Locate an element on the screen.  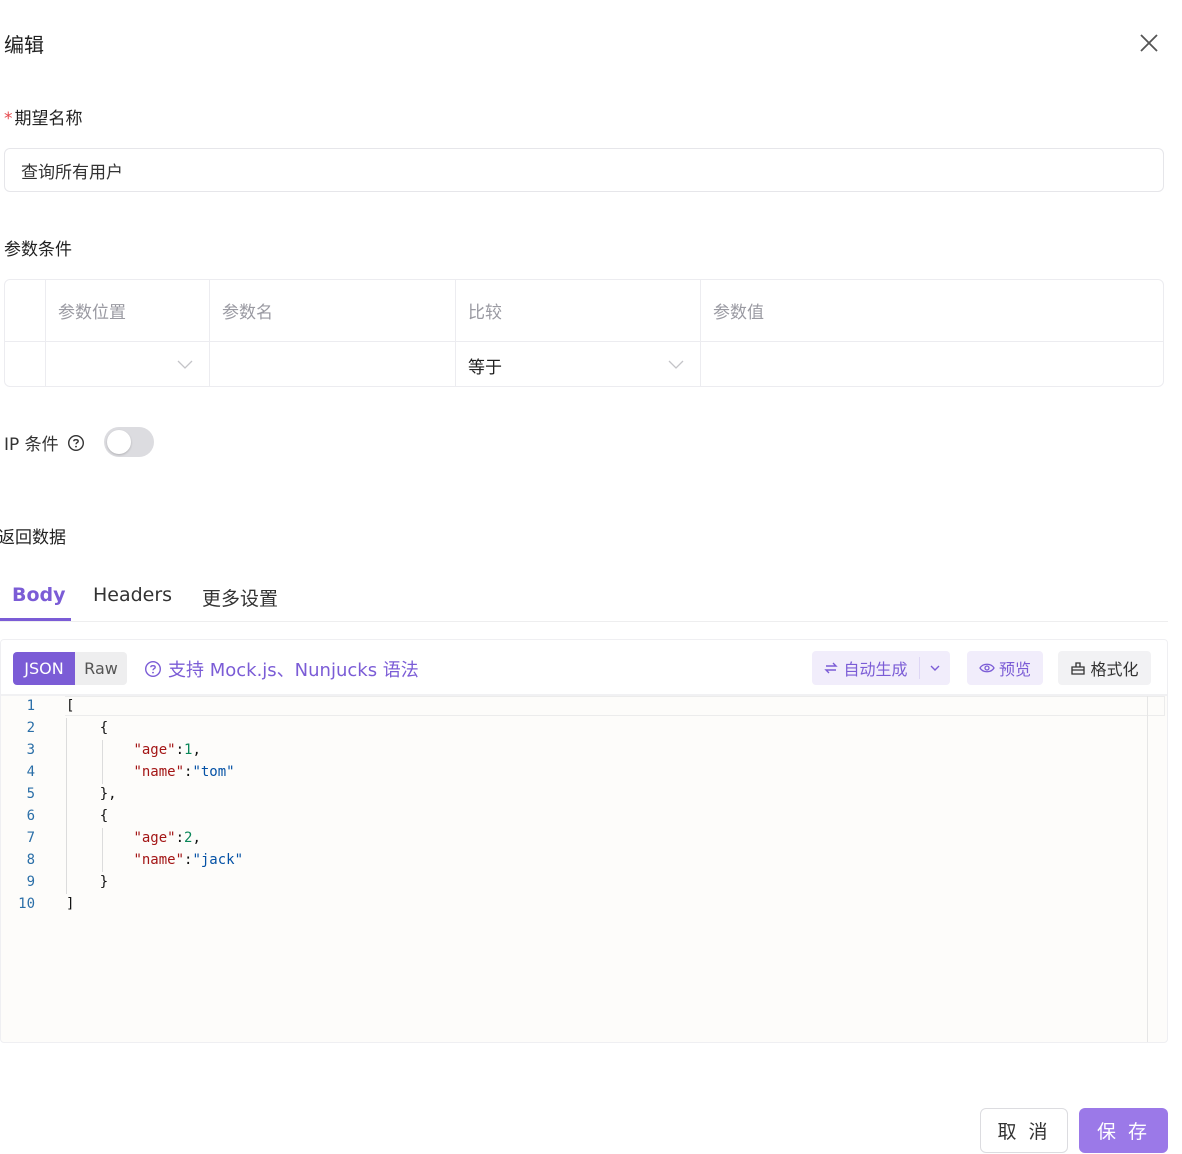
format-label: 格式化 is located at coordinates (1114, 669).